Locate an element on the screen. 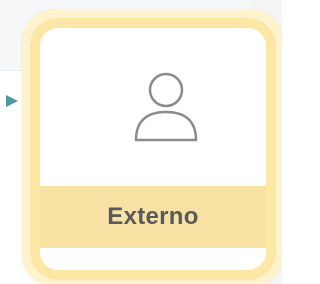 This screenshot has height=284, width=320. card-label: Externo is located at coordinates (153, 216).